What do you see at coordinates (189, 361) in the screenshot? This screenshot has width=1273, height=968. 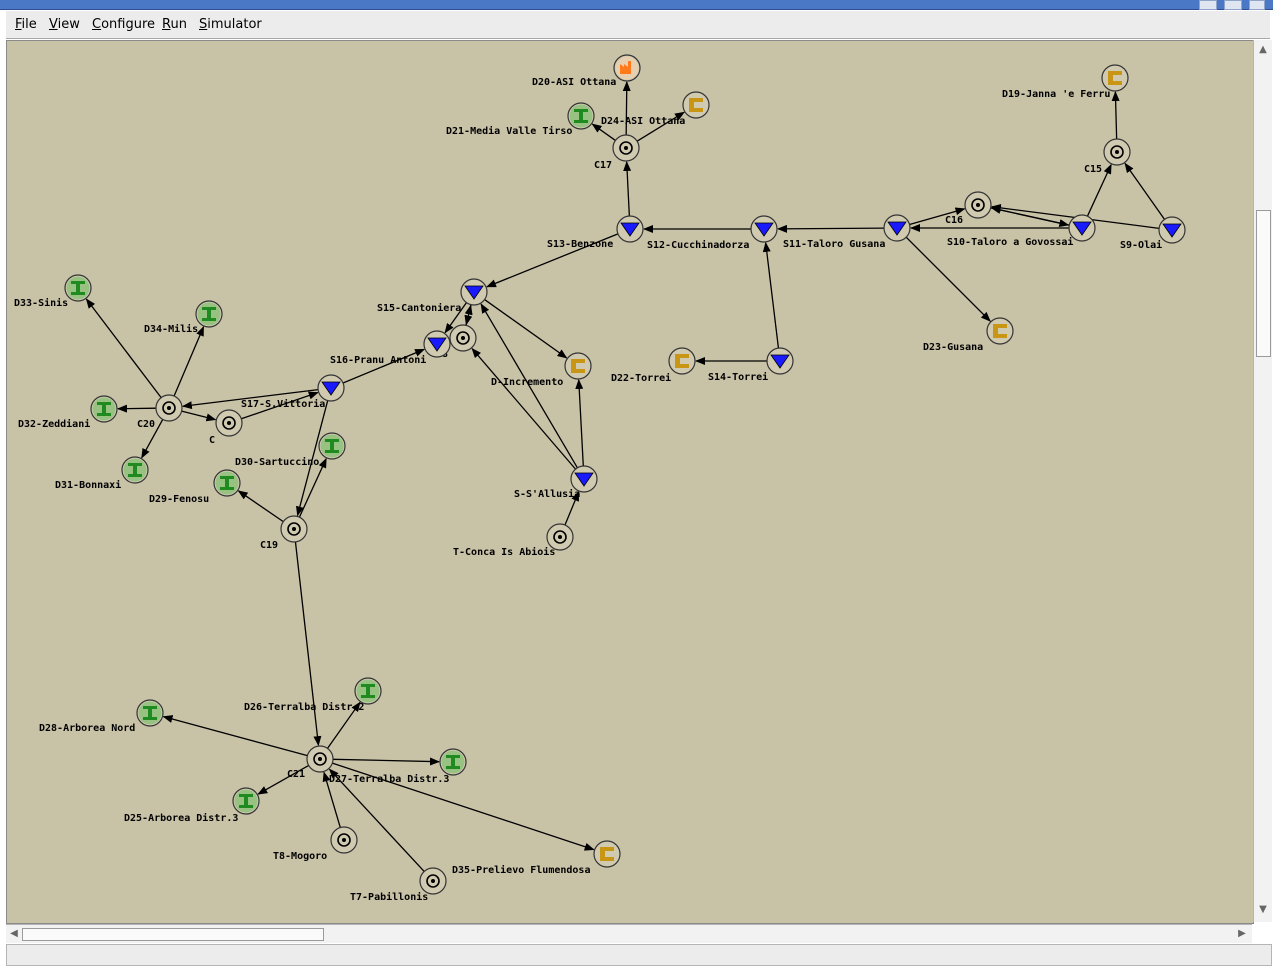 I see `edge-C20-D34` at bounding box center [189, 361].